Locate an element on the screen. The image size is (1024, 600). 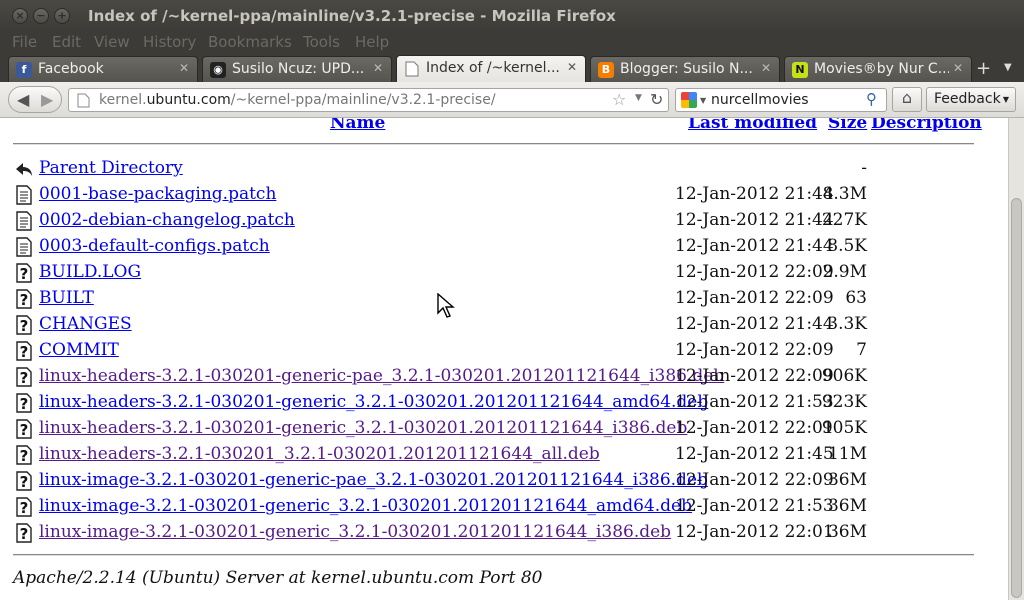
file-size: 8.3M is located at coordinates (844, 194).